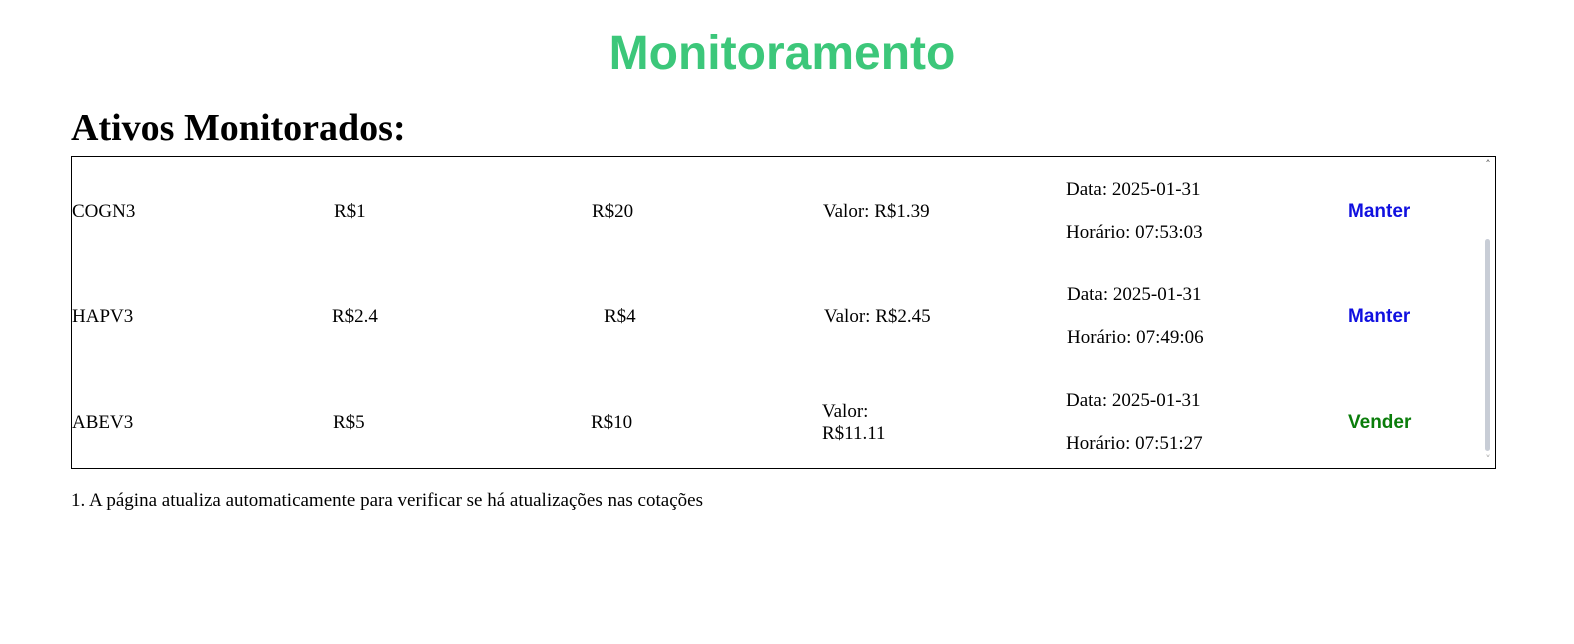 Image resolution: width=1574 pixels, height=644 pixels. Describe the element at coordinates (1134, 422) in the screenshot. I see `asset-datetime: Data: 2025-01-31 Horário: 07:51:27` at that location.